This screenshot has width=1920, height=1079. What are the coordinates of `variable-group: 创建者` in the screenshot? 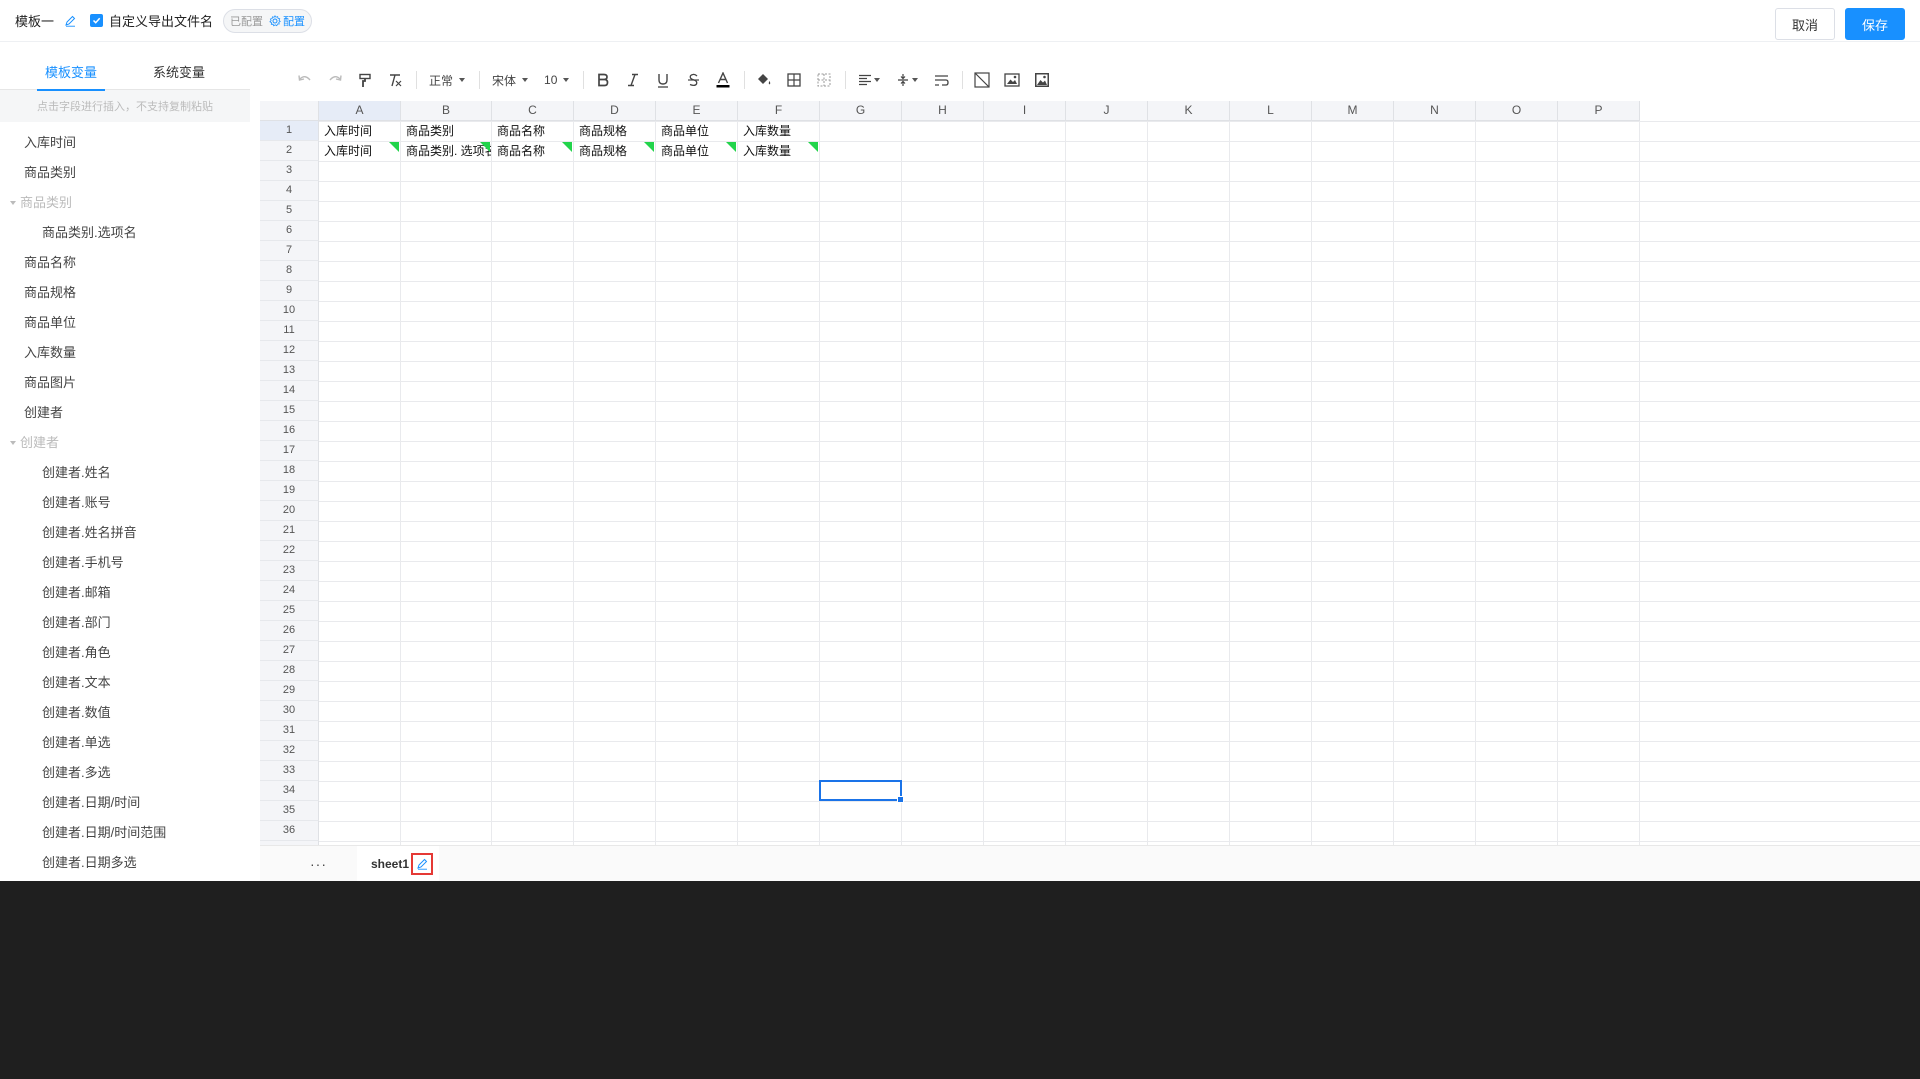 It's located at (125, 443).